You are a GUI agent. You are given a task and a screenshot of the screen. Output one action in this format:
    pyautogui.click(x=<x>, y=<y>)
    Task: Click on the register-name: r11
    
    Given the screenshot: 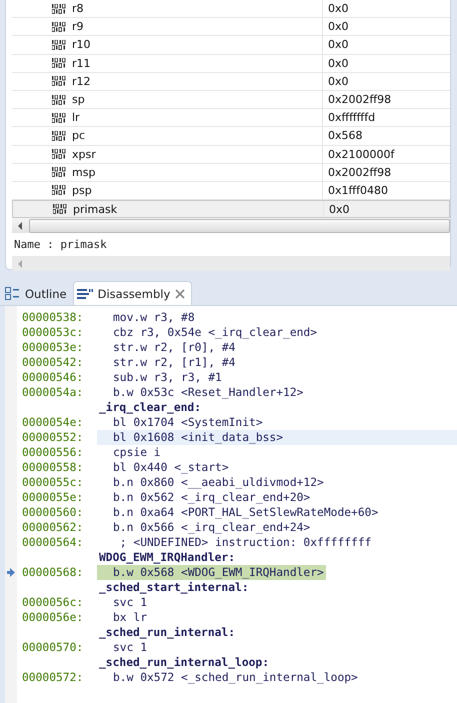 What is the action you would take?
    pyautogui.click(x=81, y=63)
    